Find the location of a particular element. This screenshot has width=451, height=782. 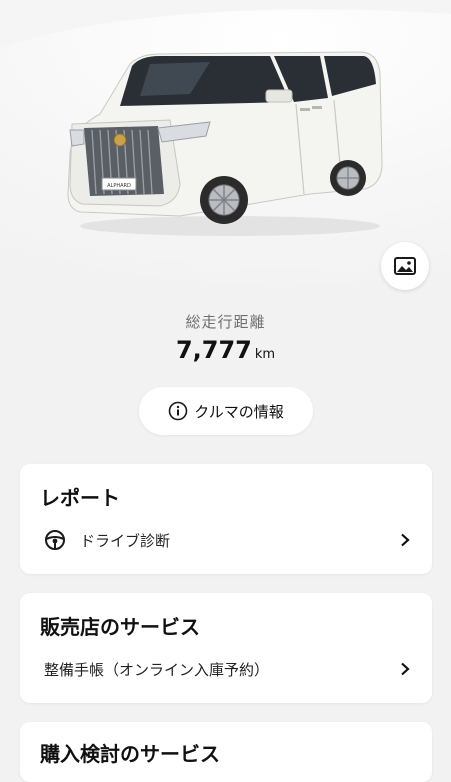

dealer-services-card: 販売店のサービス 整備手帳（オンライン入庫予約） is located at coordinates (226, 648).